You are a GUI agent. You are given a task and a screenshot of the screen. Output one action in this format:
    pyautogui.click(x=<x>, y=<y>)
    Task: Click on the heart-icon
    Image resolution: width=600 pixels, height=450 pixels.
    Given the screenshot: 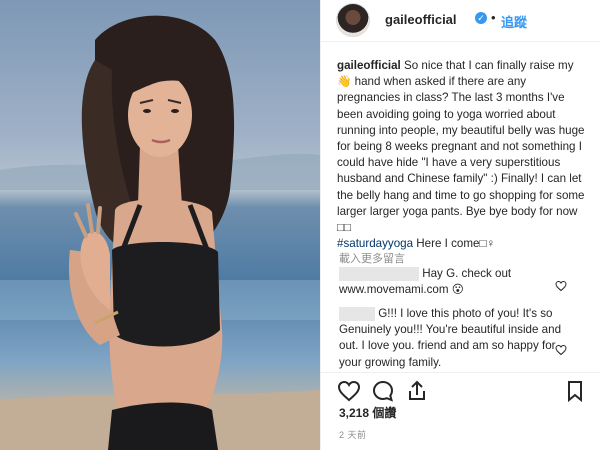 What is the action you would take?
    pyautogui.click(x=349, y=391)
    